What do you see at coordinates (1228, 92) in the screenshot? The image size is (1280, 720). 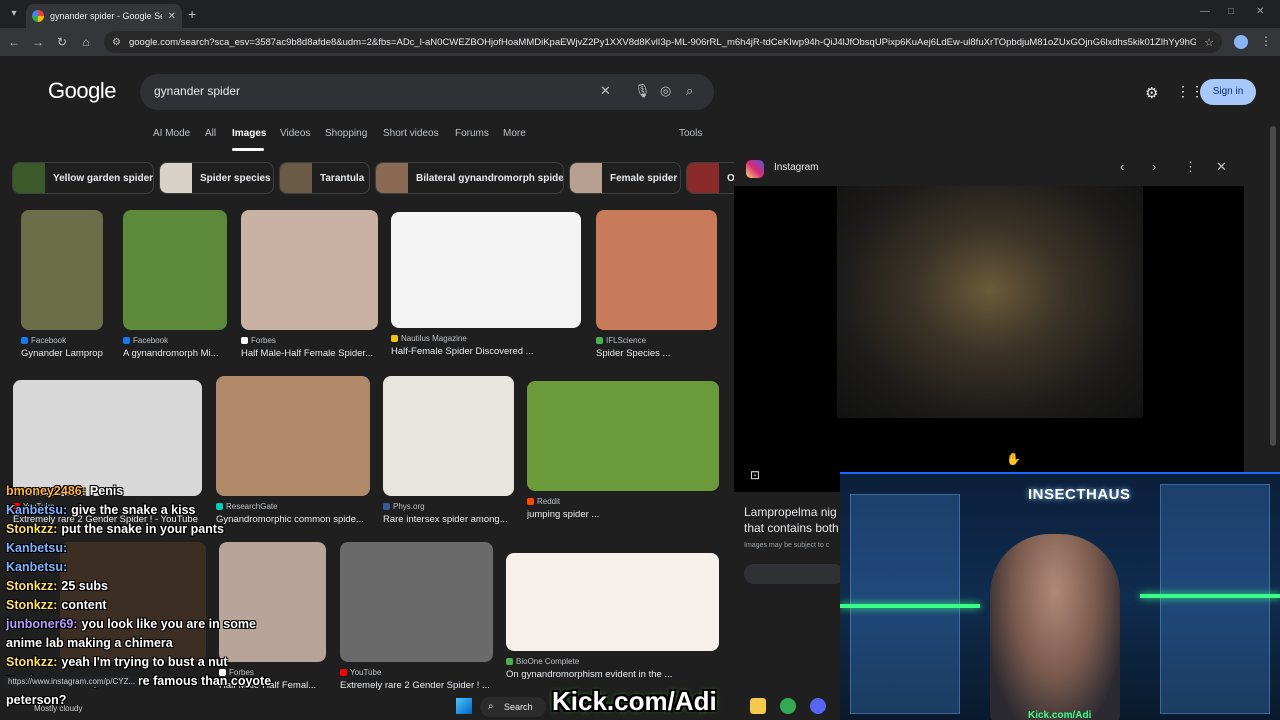 I see `sign-in-button: Sign in` at bounding box center [1228, 92].